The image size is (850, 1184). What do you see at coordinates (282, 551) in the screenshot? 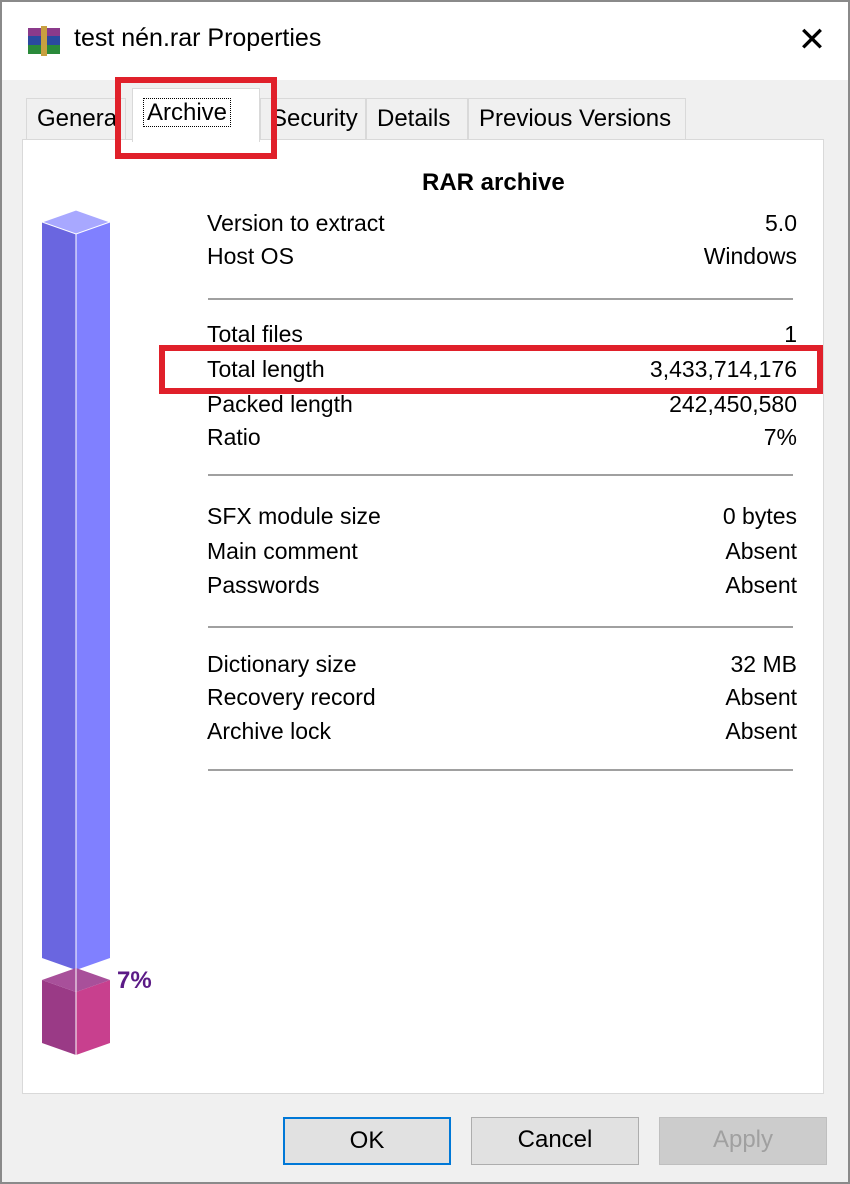
I see `info-label: Main comment` at bounding box center [282, 551].